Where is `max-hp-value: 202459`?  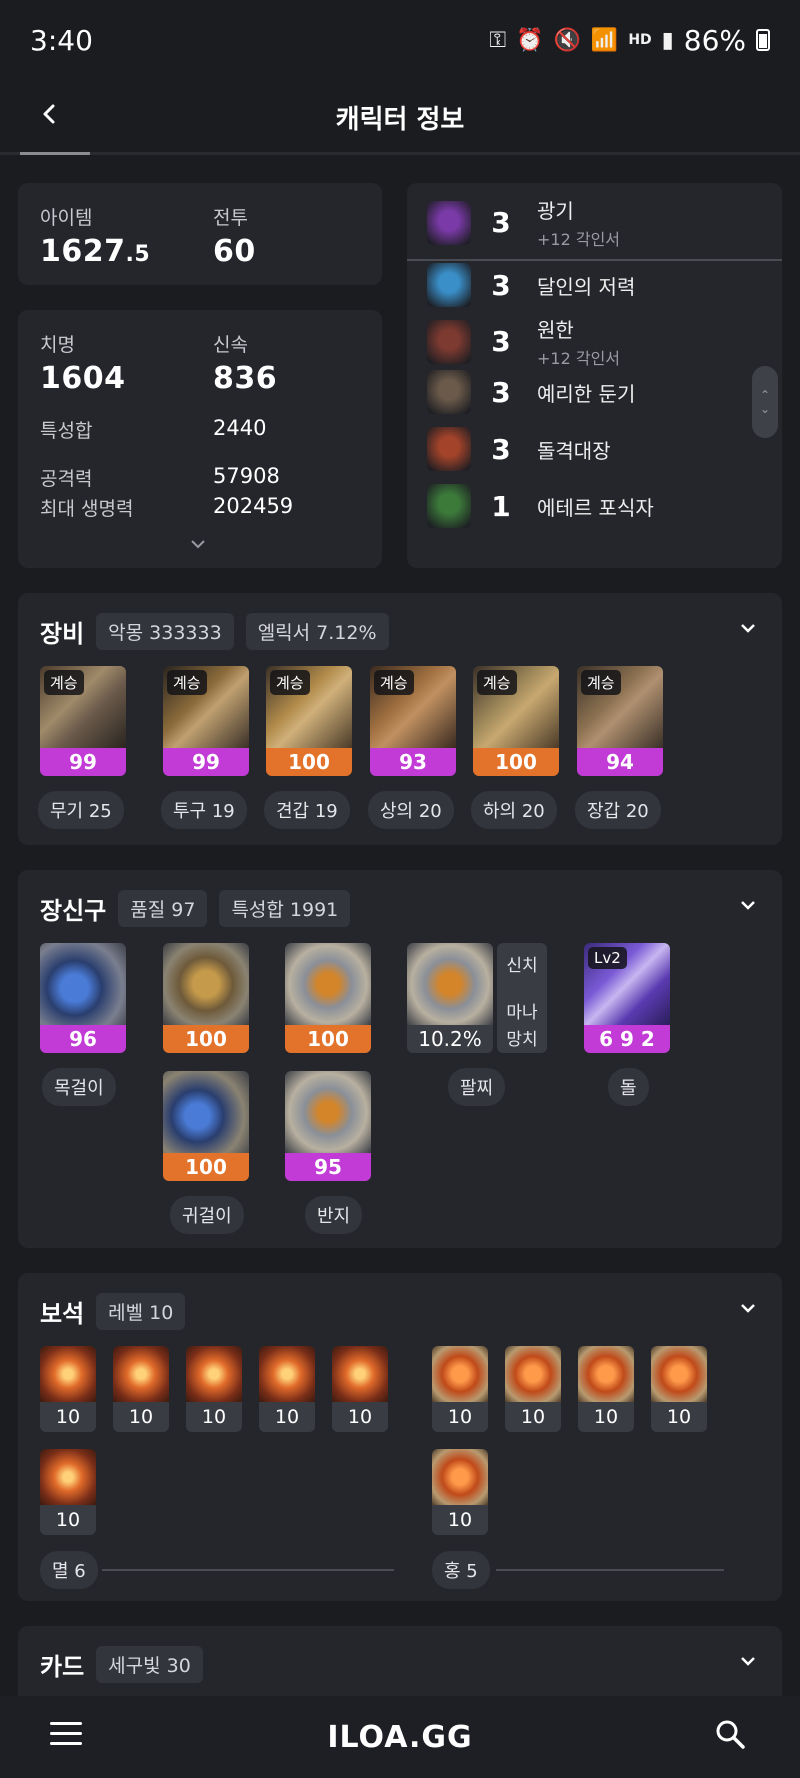 max-hp-value: 202459 is located at coordinates (253, 506).